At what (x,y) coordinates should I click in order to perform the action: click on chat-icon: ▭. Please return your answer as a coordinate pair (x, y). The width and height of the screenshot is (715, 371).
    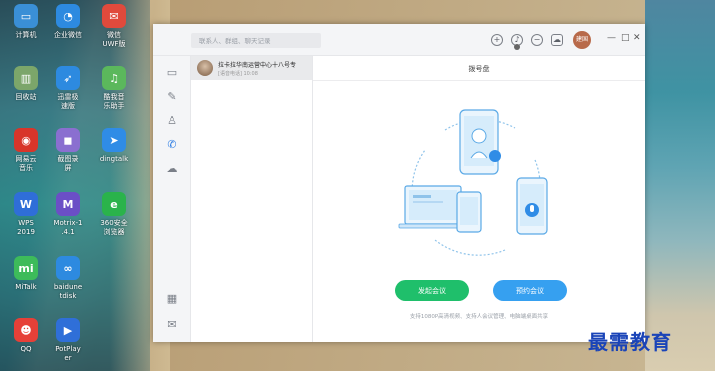
    Looking at the image, I should click on (172, 73).